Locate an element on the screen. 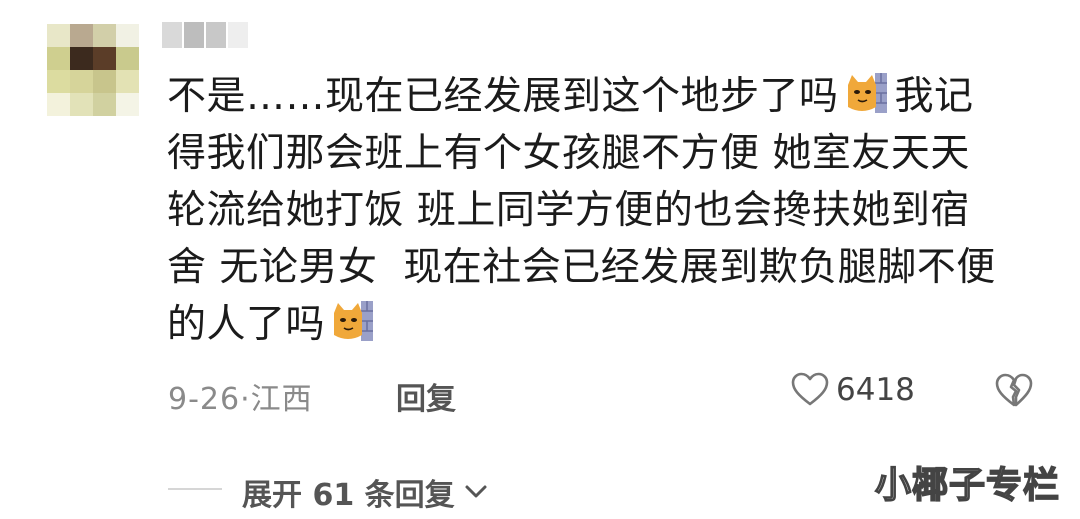 Image resolution: width=1080 pixels, height=519 pixels. expand-replies-button: 展开 61 条回复 is located at coordinates (366, 492).